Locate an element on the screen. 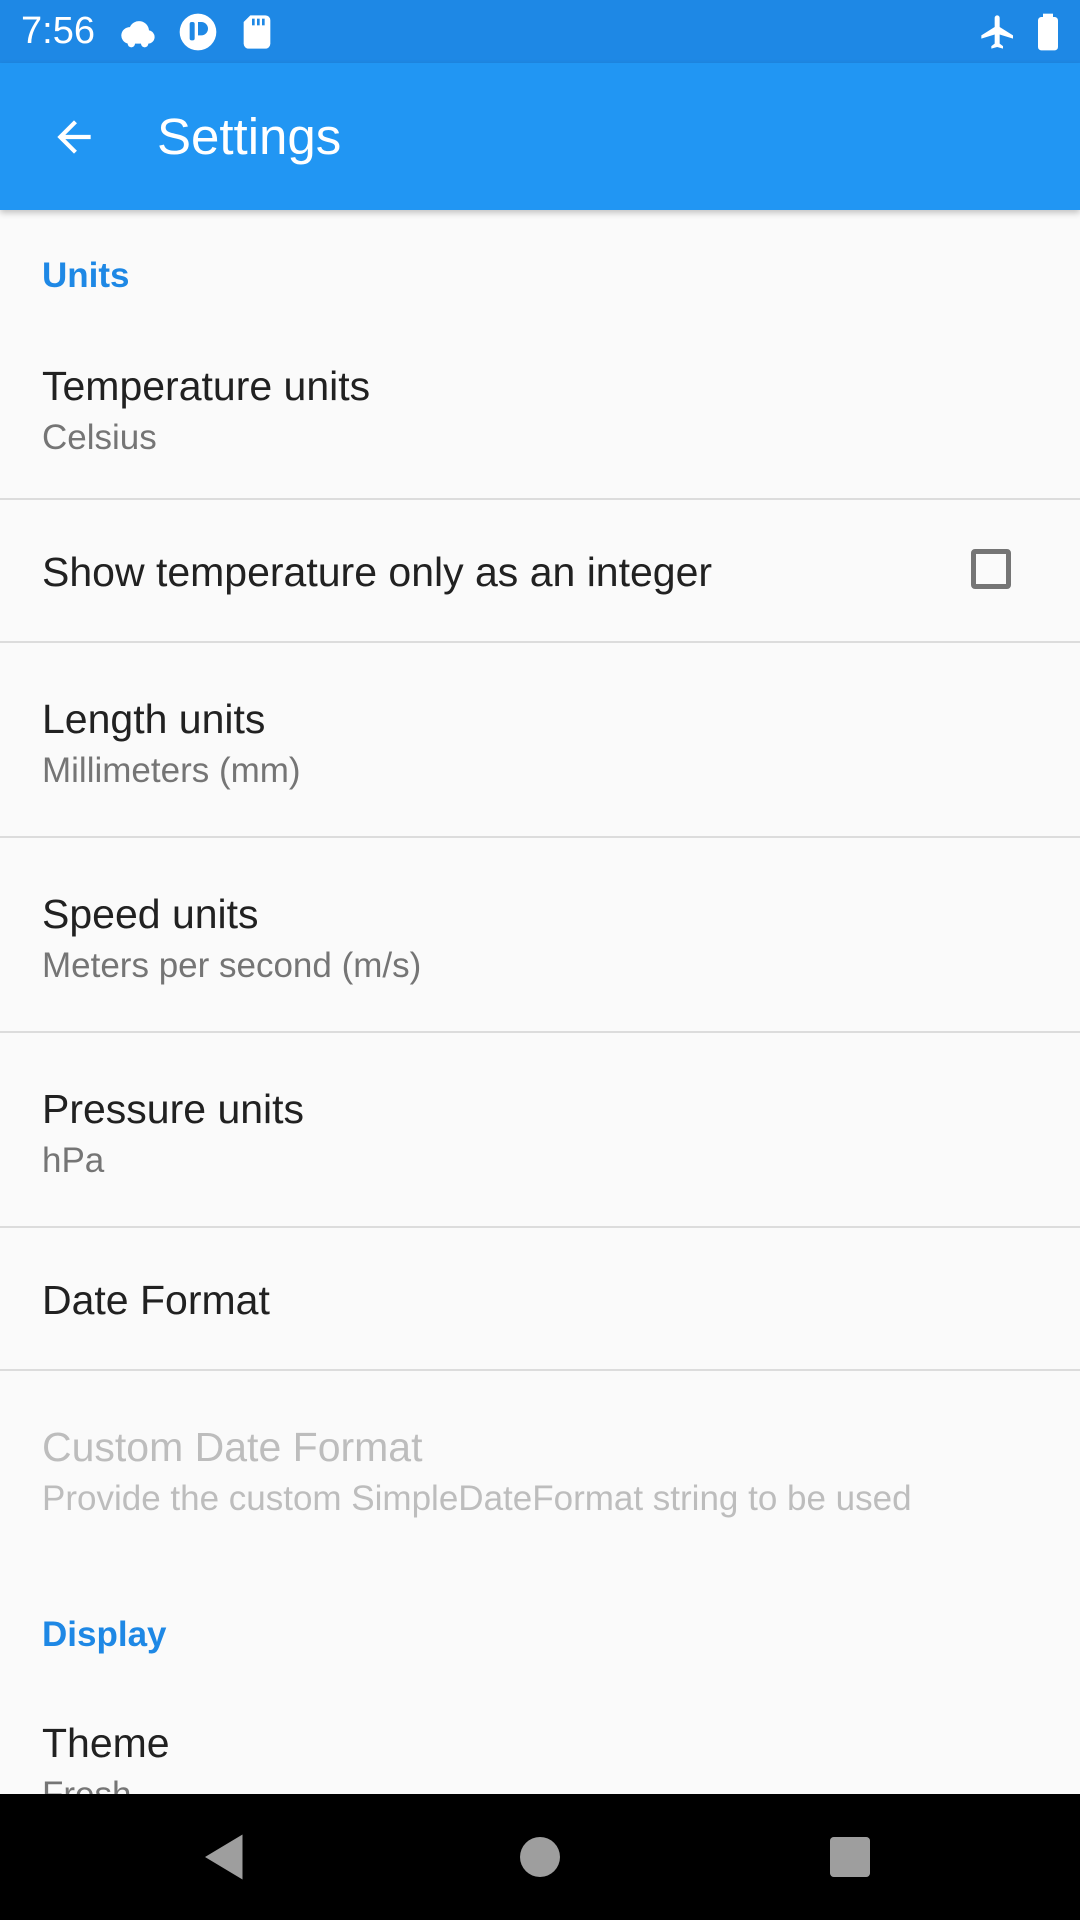  category-display: Display is located at coordinates (104, 1634).